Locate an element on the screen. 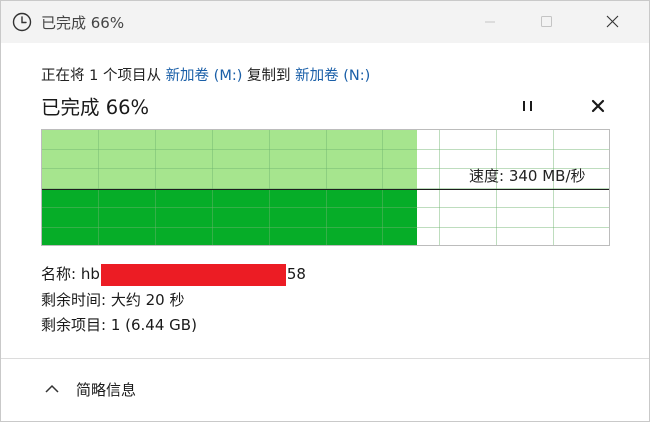 The width and height of the screenshot is (650, 422). window-title: 已完成 66% is located at coordinates (83, 23).